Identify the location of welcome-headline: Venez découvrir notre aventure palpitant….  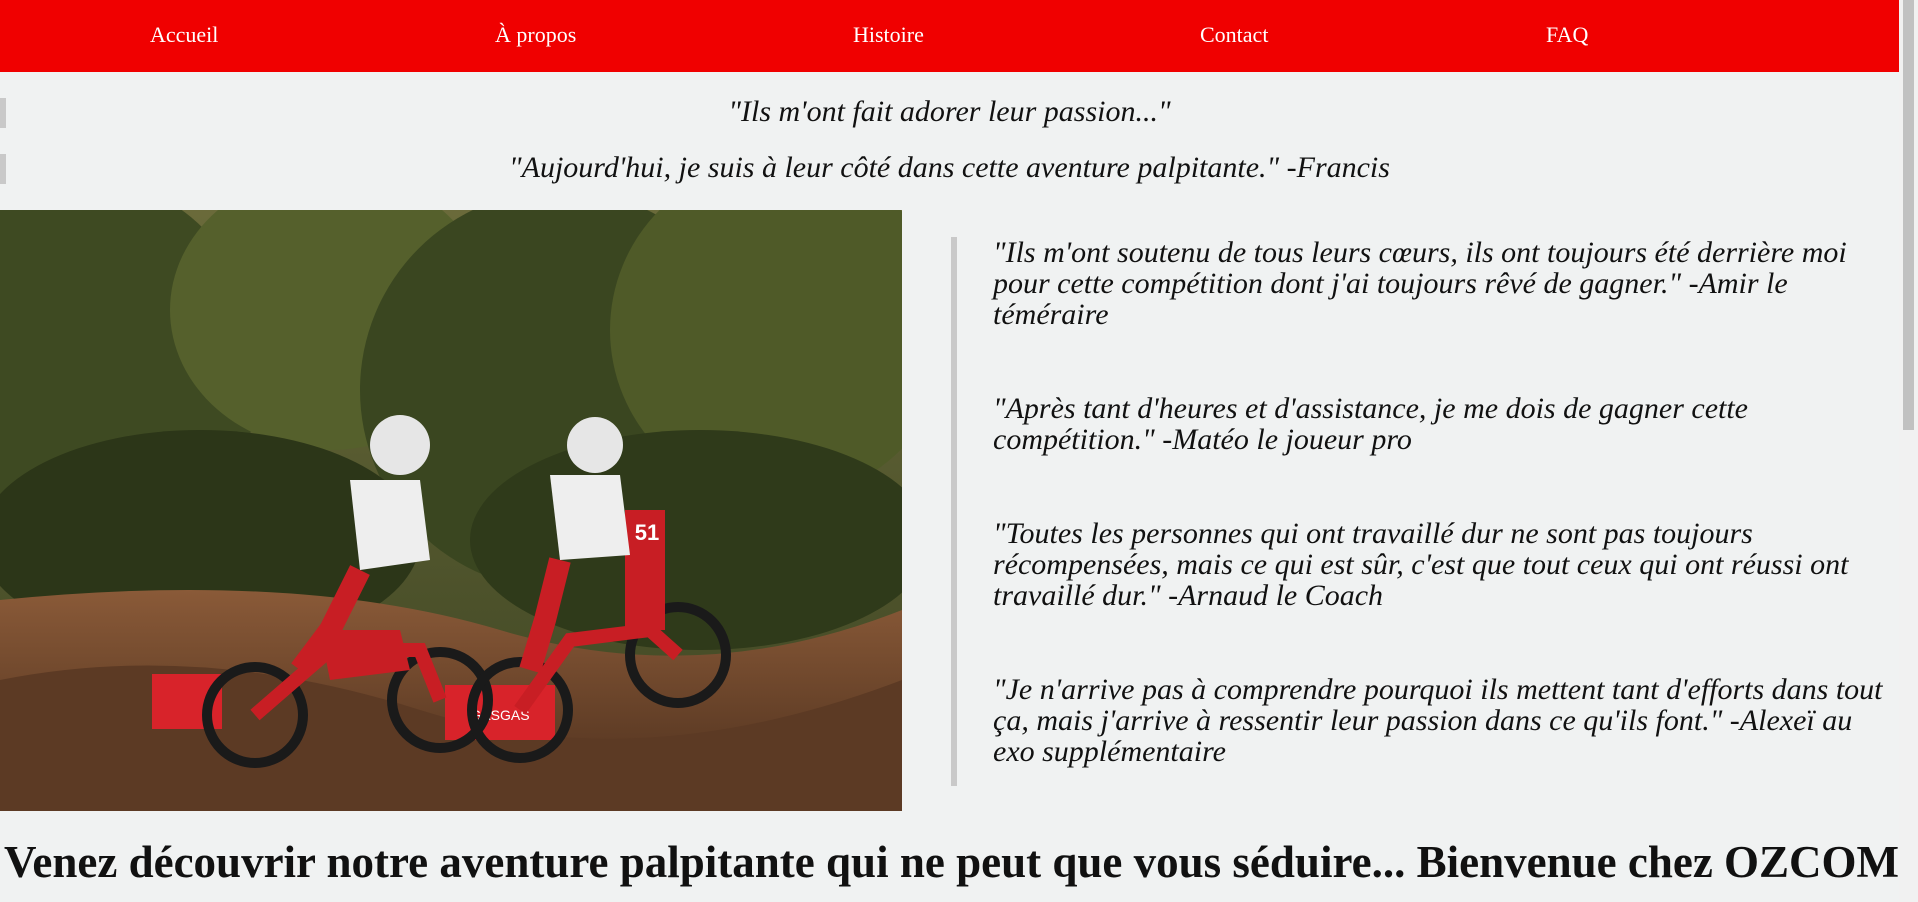
(952, 862).